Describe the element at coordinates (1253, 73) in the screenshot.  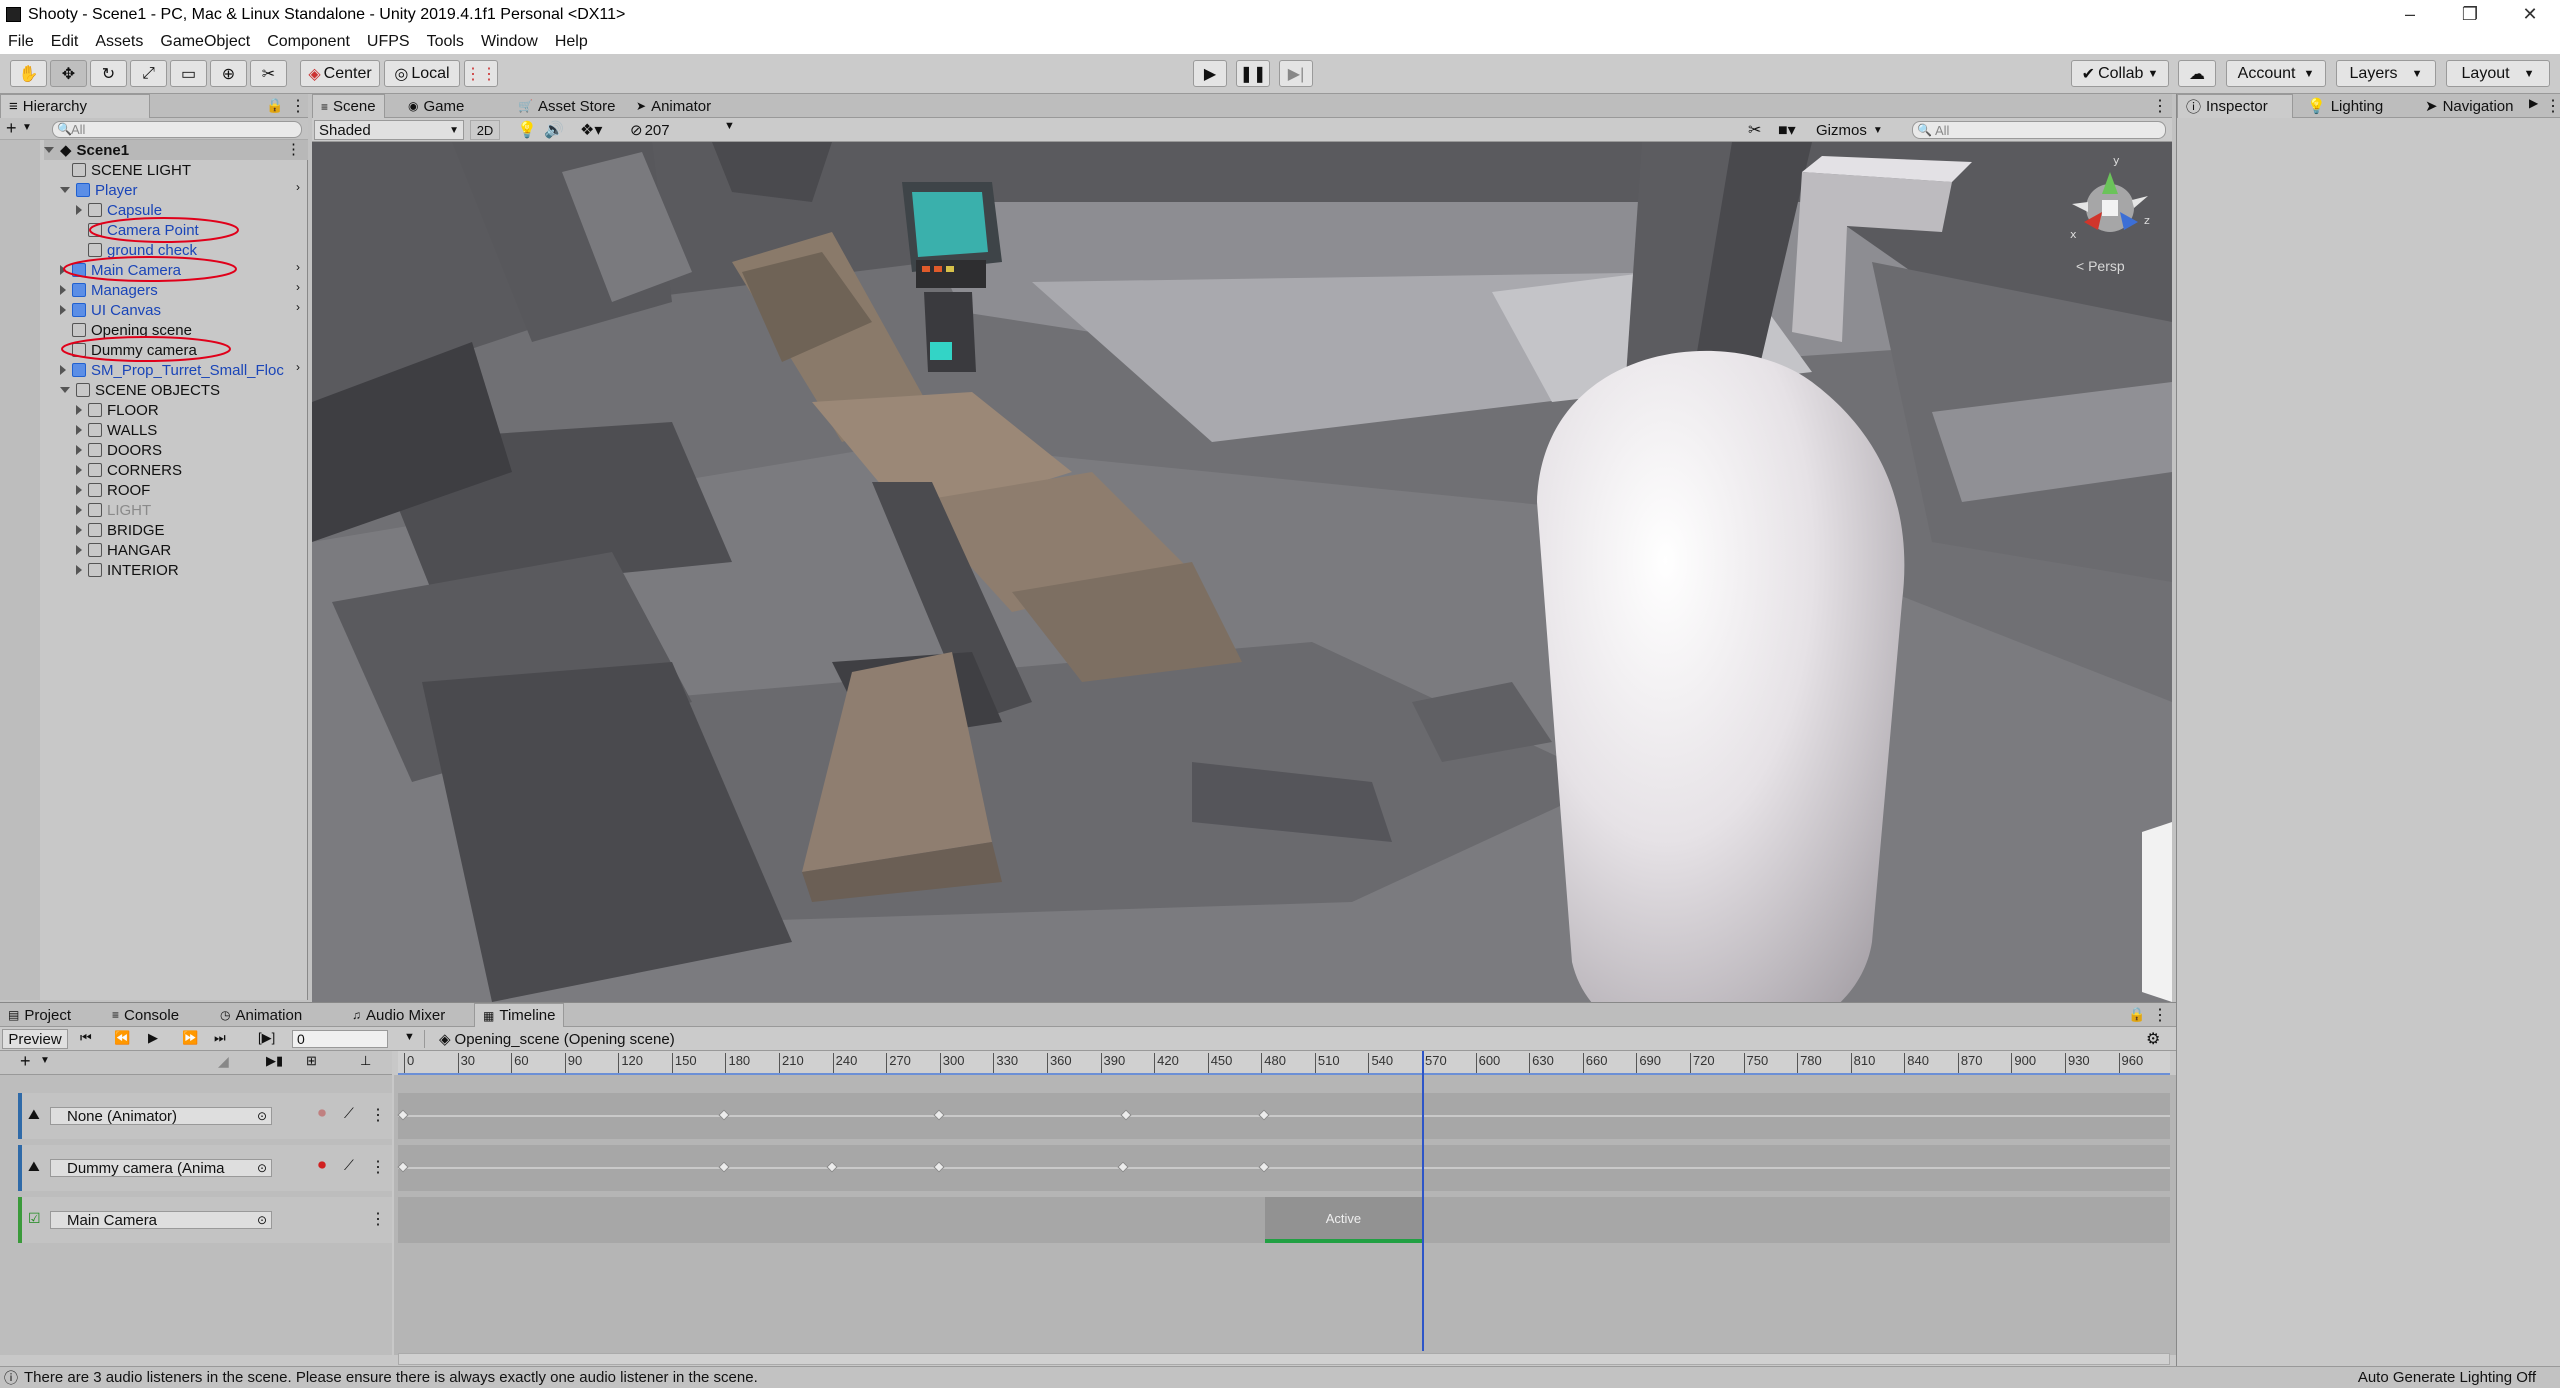
I see `pause-button: ❚❚` at that location.